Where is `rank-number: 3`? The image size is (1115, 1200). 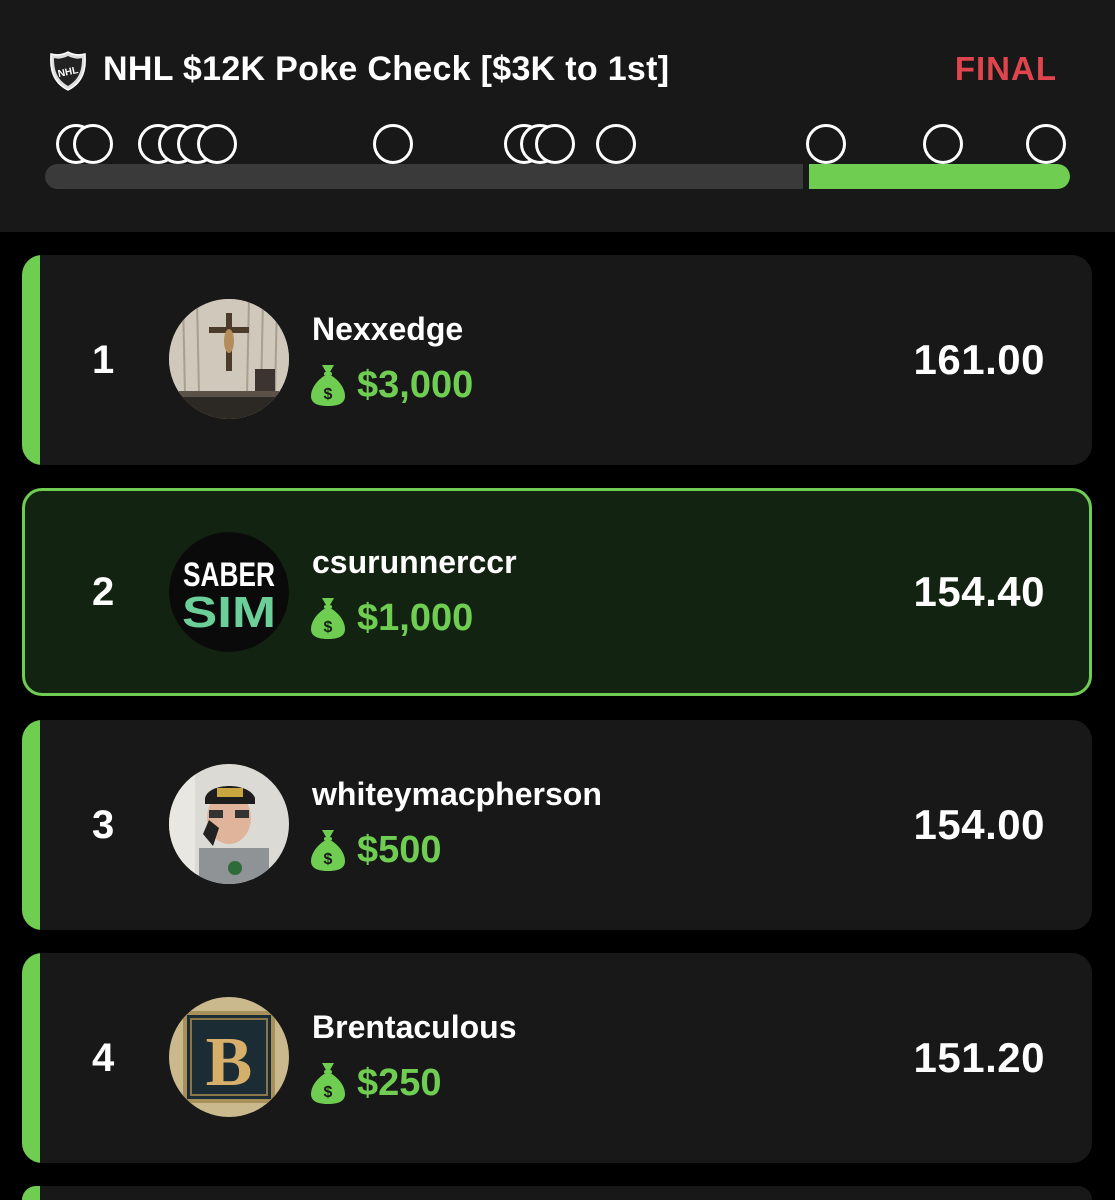 rank-number: 3 is located at coordinates (103, 824).